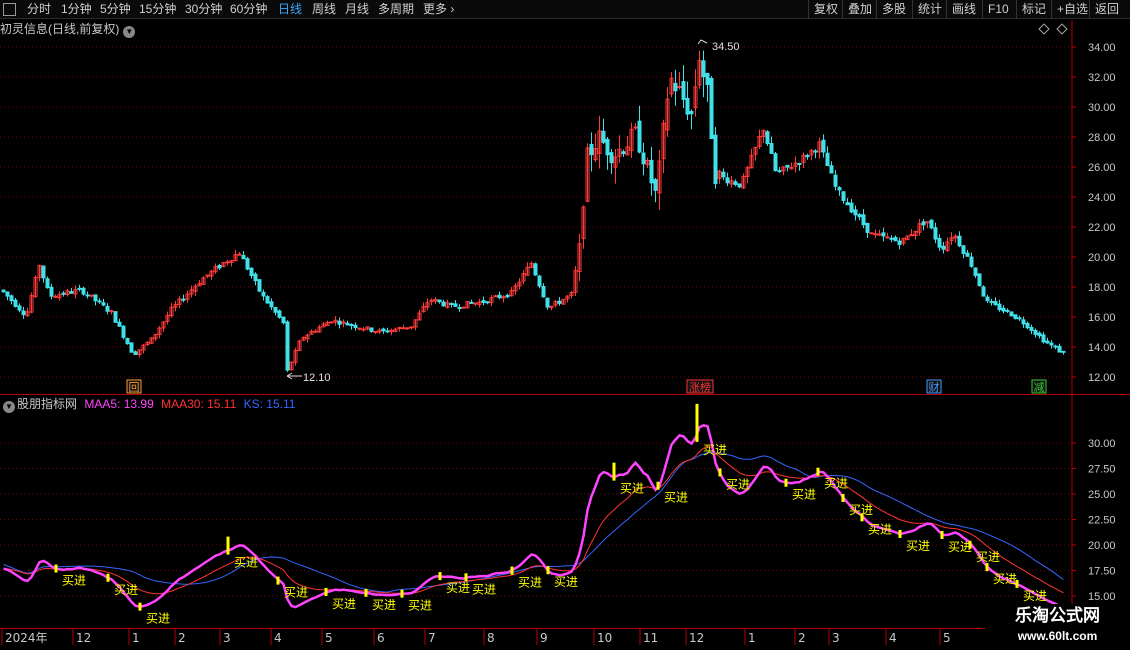 The height and width of the screenshot is (650, 1130). Describe the element at coordinates (317, 378) in the screenshot. I see `low-price-label: 12.10` at that location.